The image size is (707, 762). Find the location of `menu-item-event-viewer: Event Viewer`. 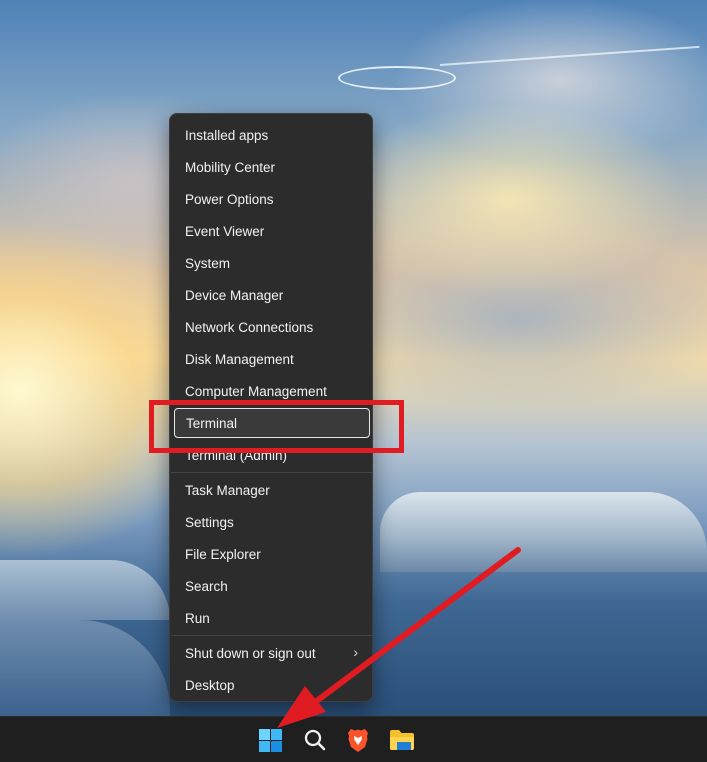

menu-item-event-viewer: Event Viewer is located at coordinates (272, 231).